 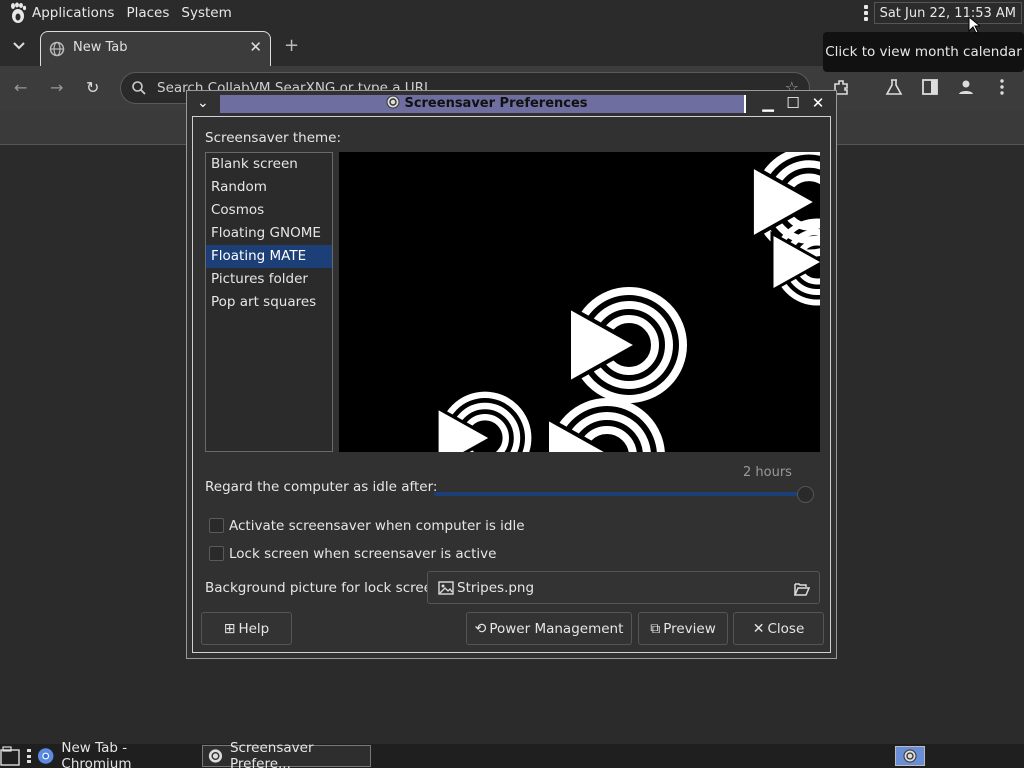 What do you see at coordinates (689, 628) in the screenshot?
I see `preview-label: Preview` at bounding box center [689, 628].